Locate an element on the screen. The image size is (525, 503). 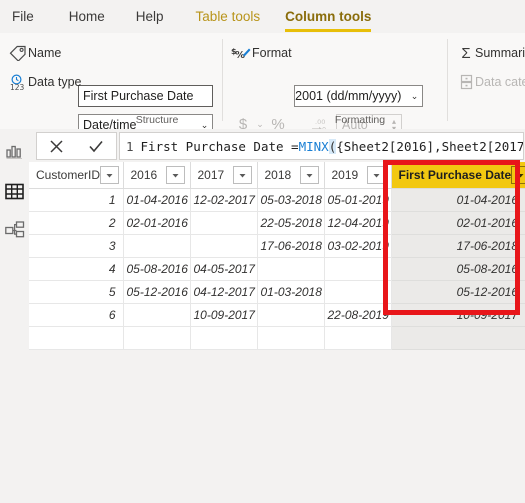
cell-2018: 01-03-2018 is located at coordinates (291, 292).